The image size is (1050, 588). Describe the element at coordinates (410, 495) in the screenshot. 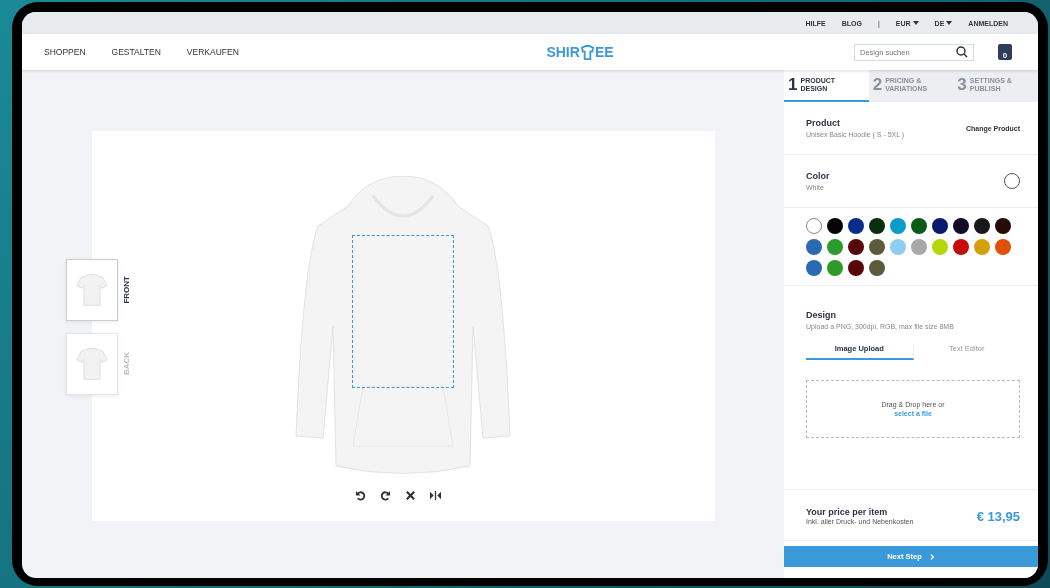

I see `close-icon` at that location.